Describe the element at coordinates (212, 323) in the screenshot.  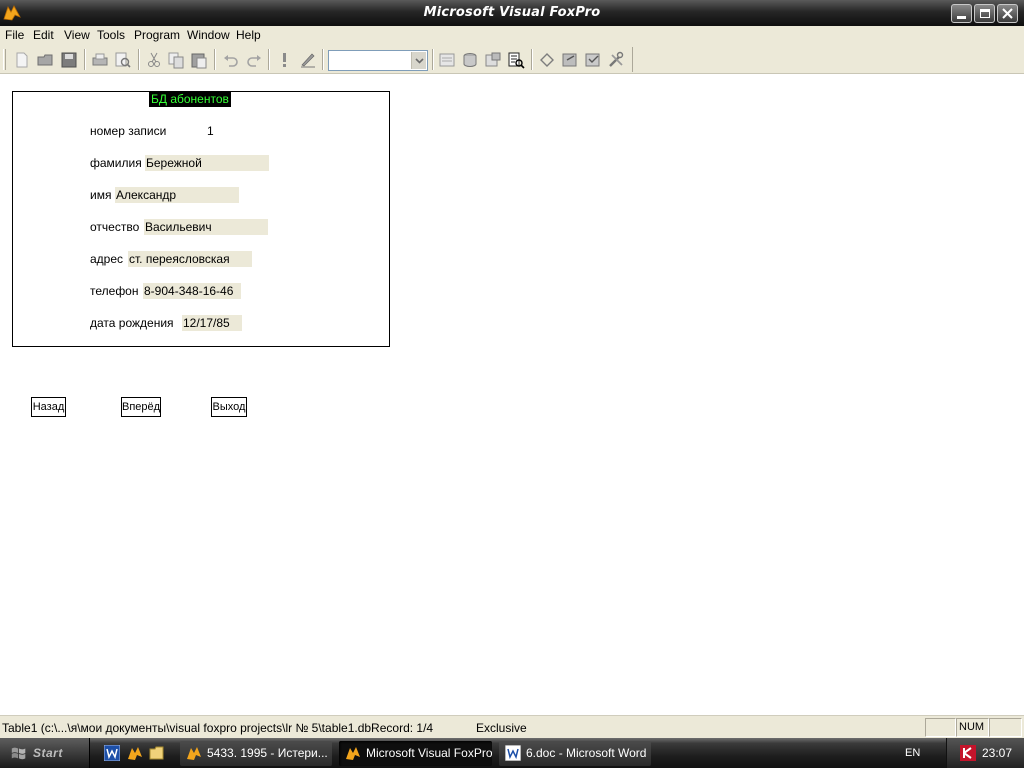
I see `birthdate-field: 12/17/85` at that location.